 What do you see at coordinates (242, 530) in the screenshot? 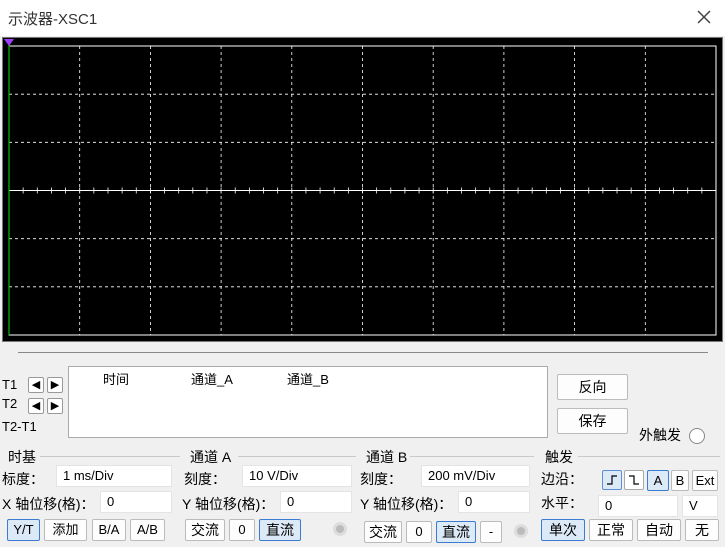
I see `channel-a-gnd-button: 0` at bounding box center [242, 530].